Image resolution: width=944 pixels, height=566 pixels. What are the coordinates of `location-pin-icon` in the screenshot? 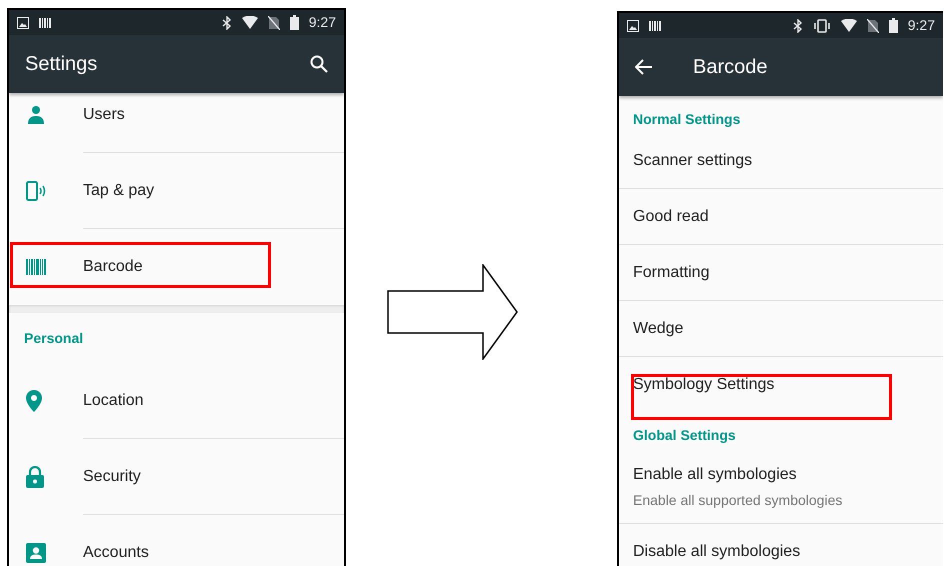 It's located at (34, 401).